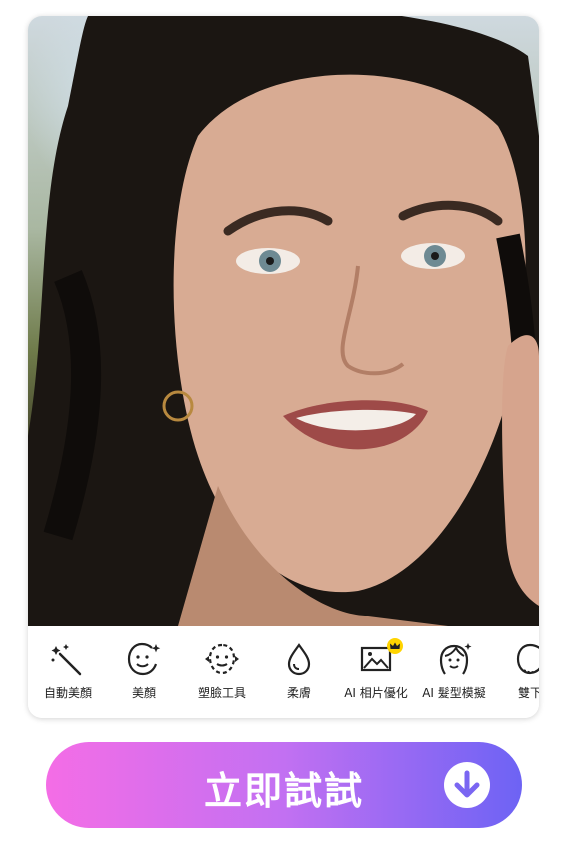  What do you see at coordinates (221, 693) in the screenshot?
I see `tool-label: 塑臉工具` at bounding box center [221, 693].